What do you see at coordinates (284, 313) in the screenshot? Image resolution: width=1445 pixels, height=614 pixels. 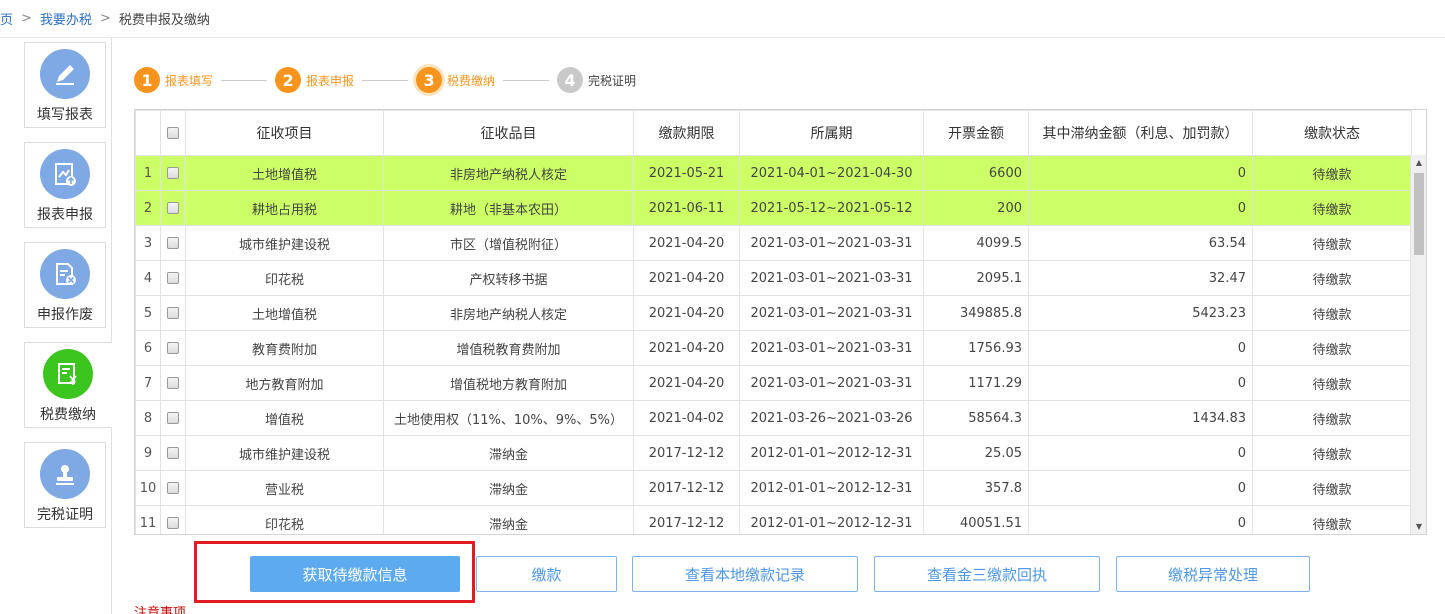 I see `tax-item-cell: 土地增值税` at bounding box center [284, 313].